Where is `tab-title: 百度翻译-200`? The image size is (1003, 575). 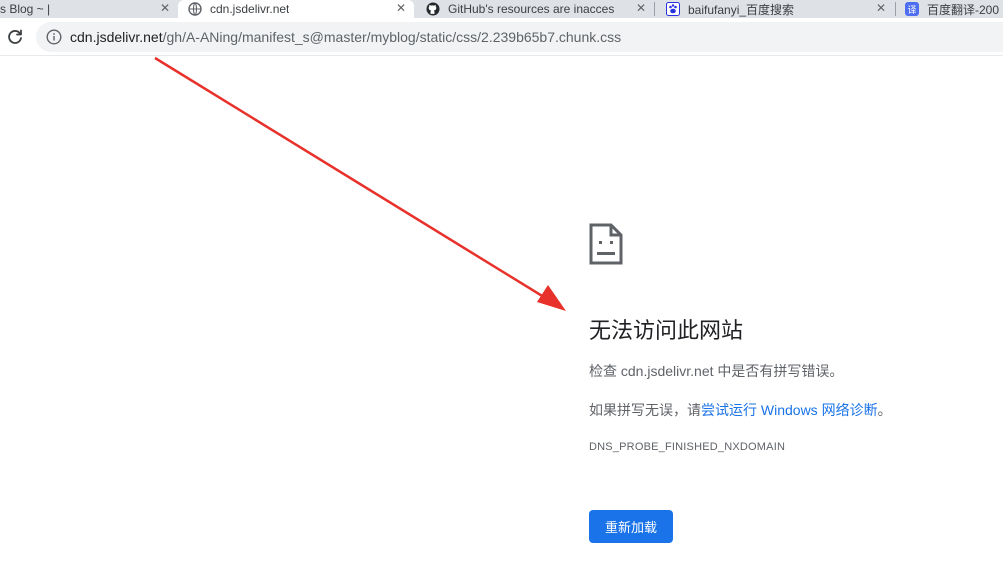
tab-title: 百度翻译-200 is located at coordinates (963, 9).